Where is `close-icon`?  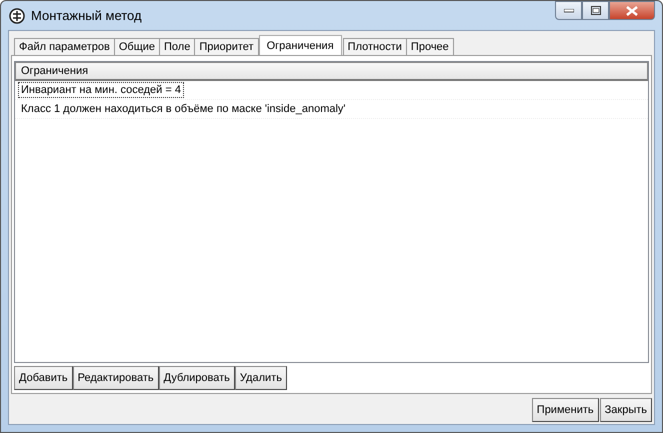 close-icon is located at coordinates (632, 11).